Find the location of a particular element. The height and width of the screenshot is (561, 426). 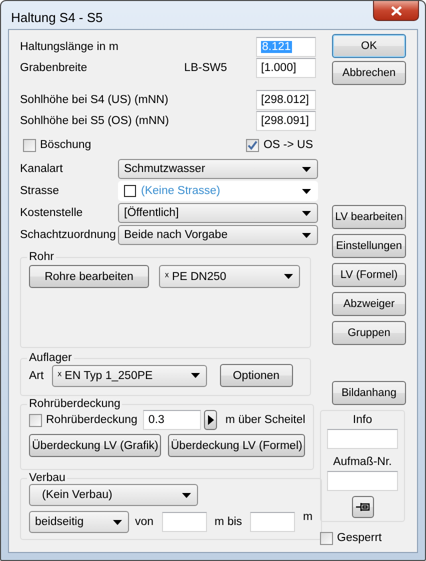

input-field: 0.3 is located at coordinates (172, 420).